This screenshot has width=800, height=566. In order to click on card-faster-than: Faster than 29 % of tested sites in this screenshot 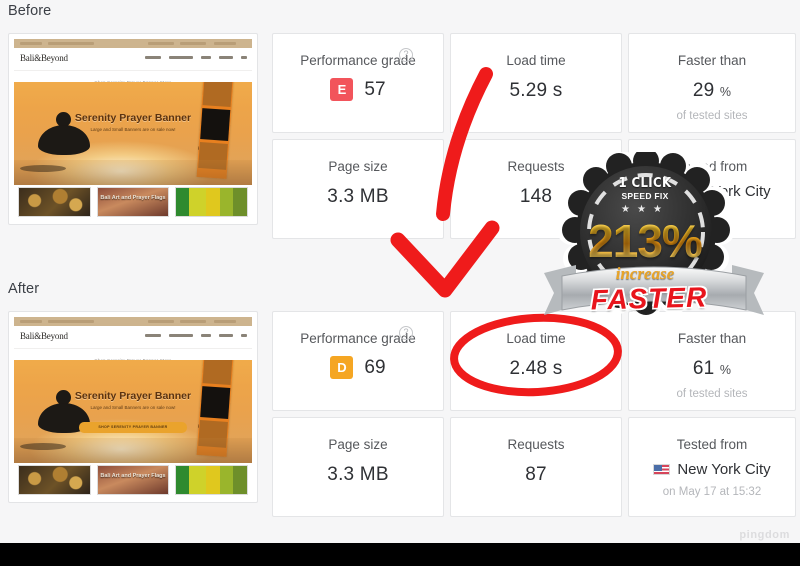, I will do `click(712, 83)`.